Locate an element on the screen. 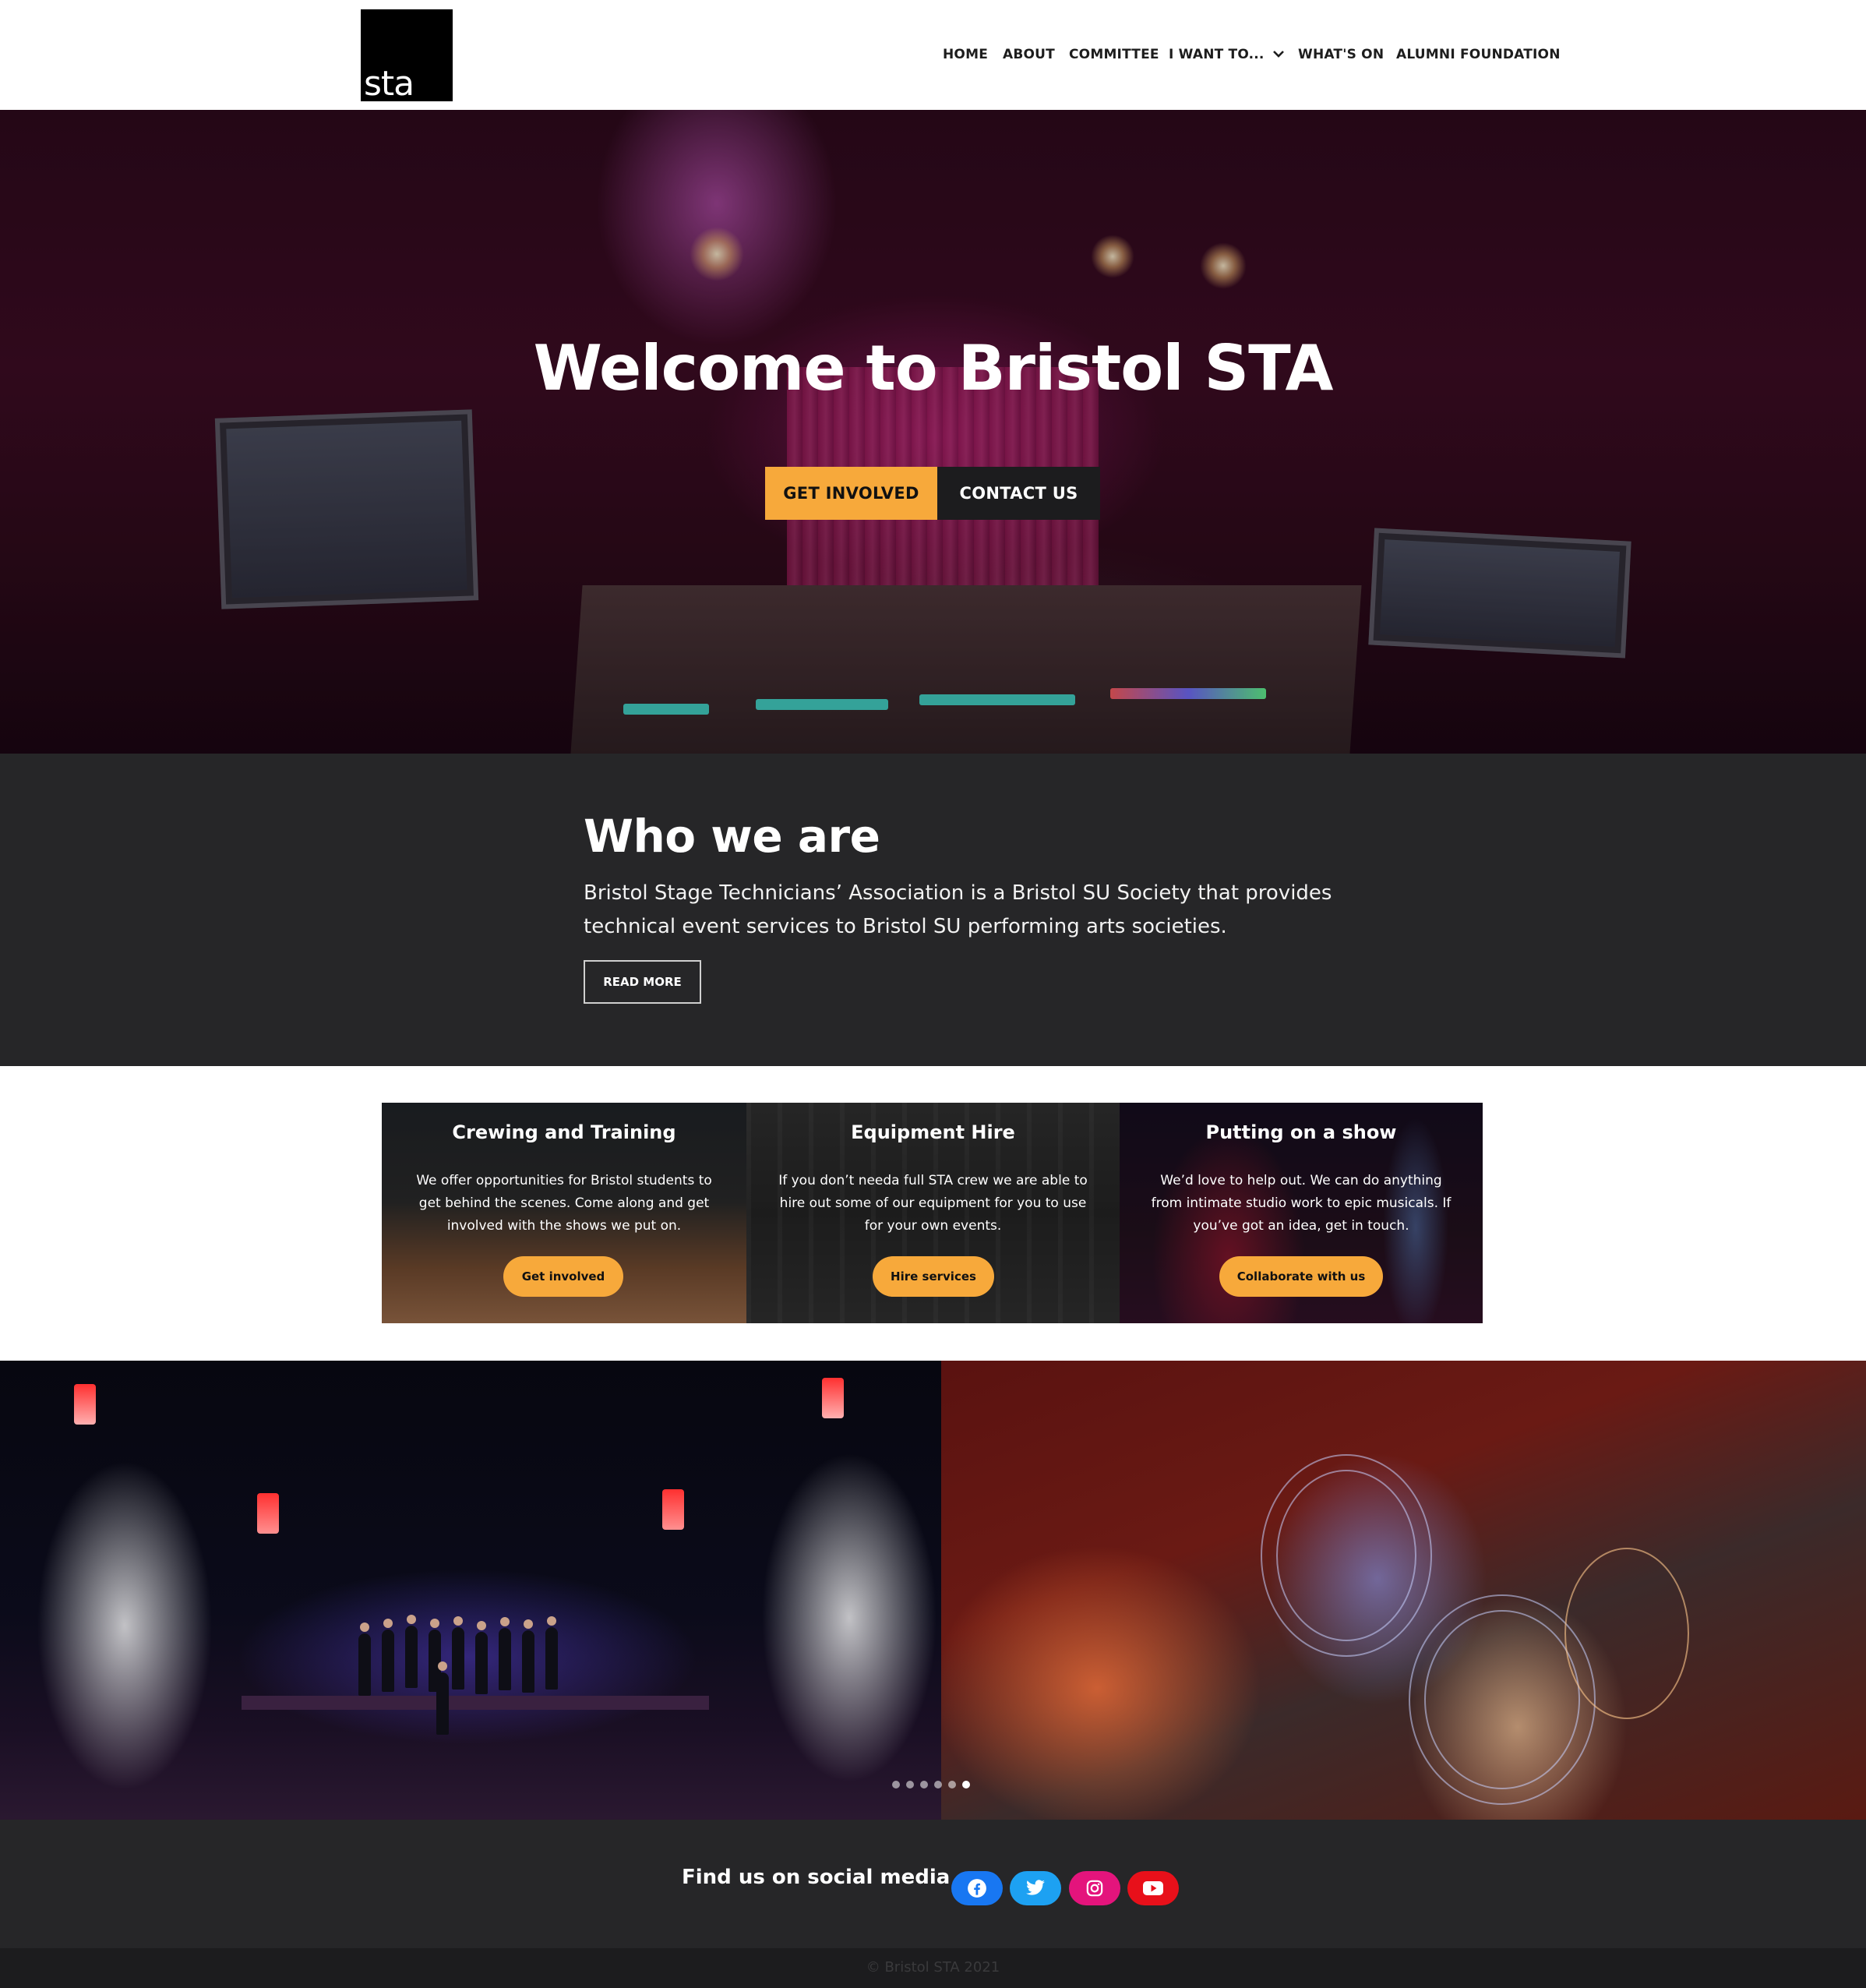  twitter-icon is located at coordinates (1035, 1887).